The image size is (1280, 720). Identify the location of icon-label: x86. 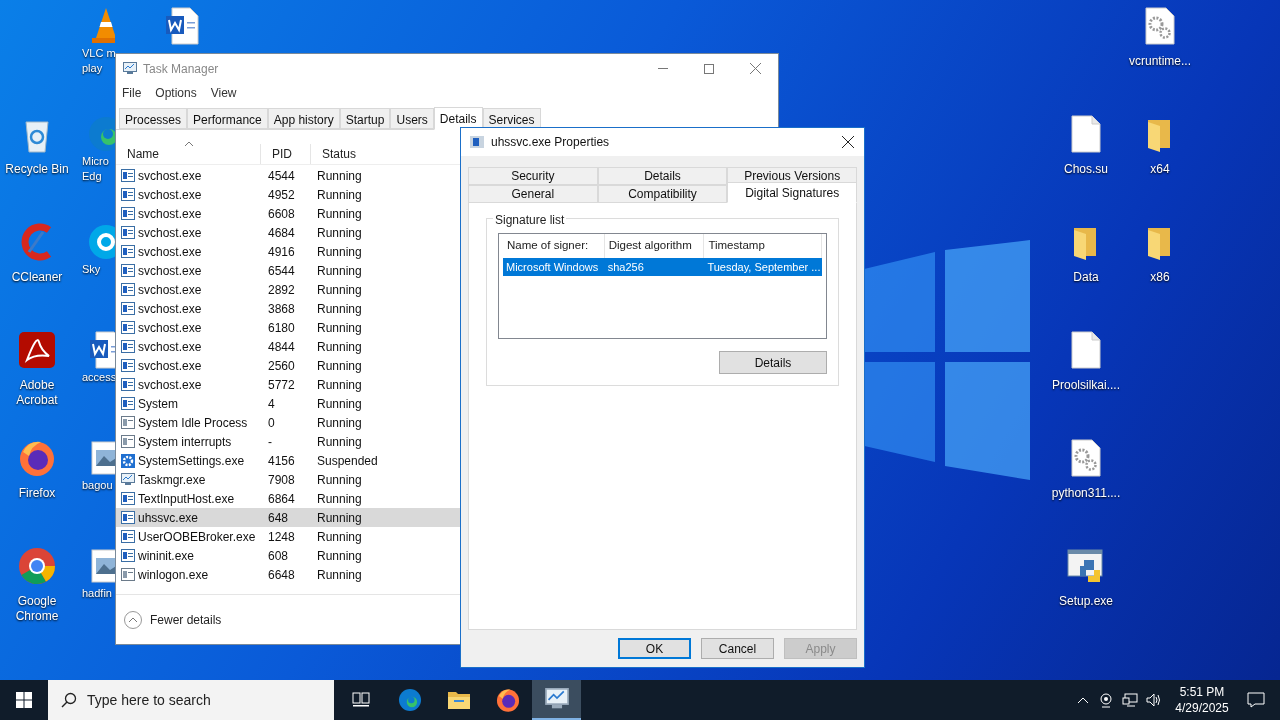
(1160, 277).